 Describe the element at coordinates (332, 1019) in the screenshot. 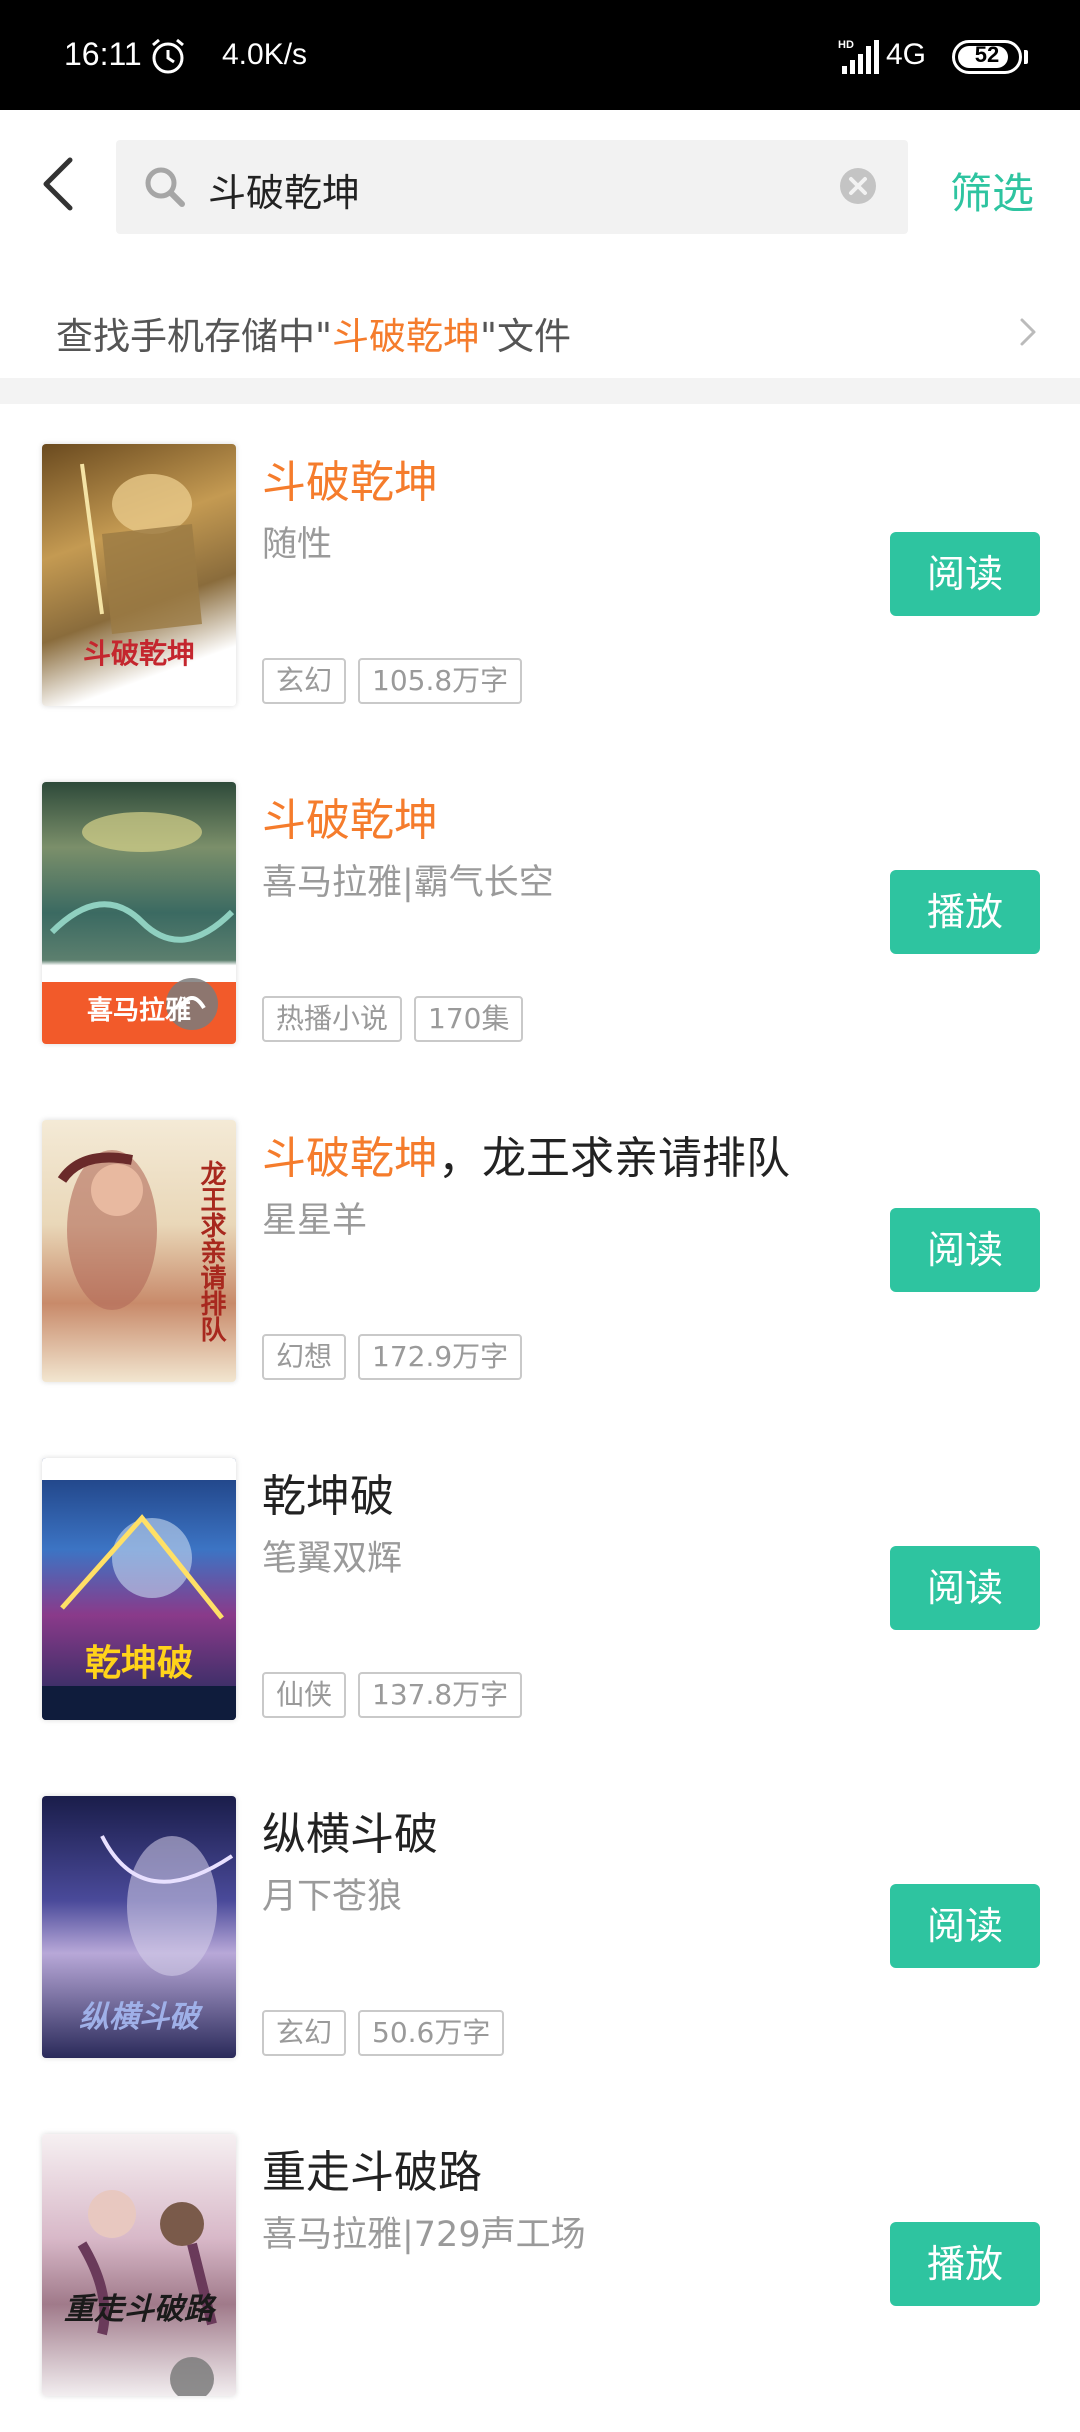

I see `genre-tag: 热播小说` at that location.